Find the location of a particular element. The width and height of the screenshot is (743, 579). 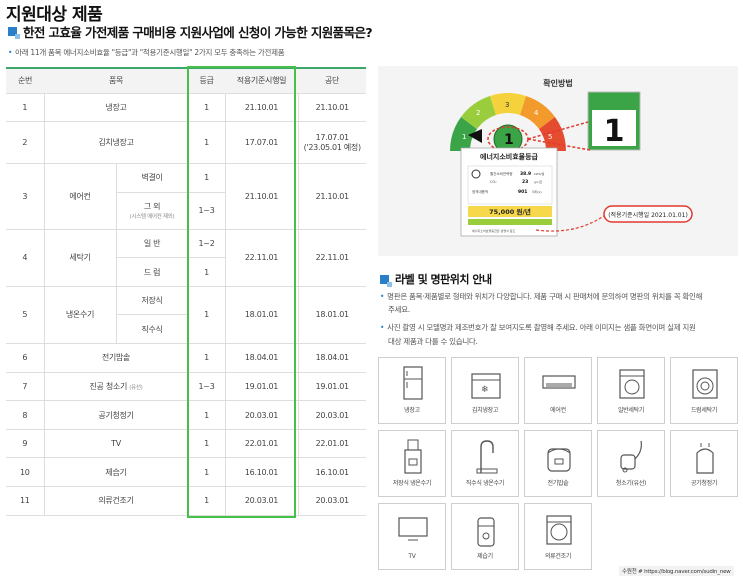

product-card-drum-washer: 드럼세탁기 is located at coordinates (704, 390).